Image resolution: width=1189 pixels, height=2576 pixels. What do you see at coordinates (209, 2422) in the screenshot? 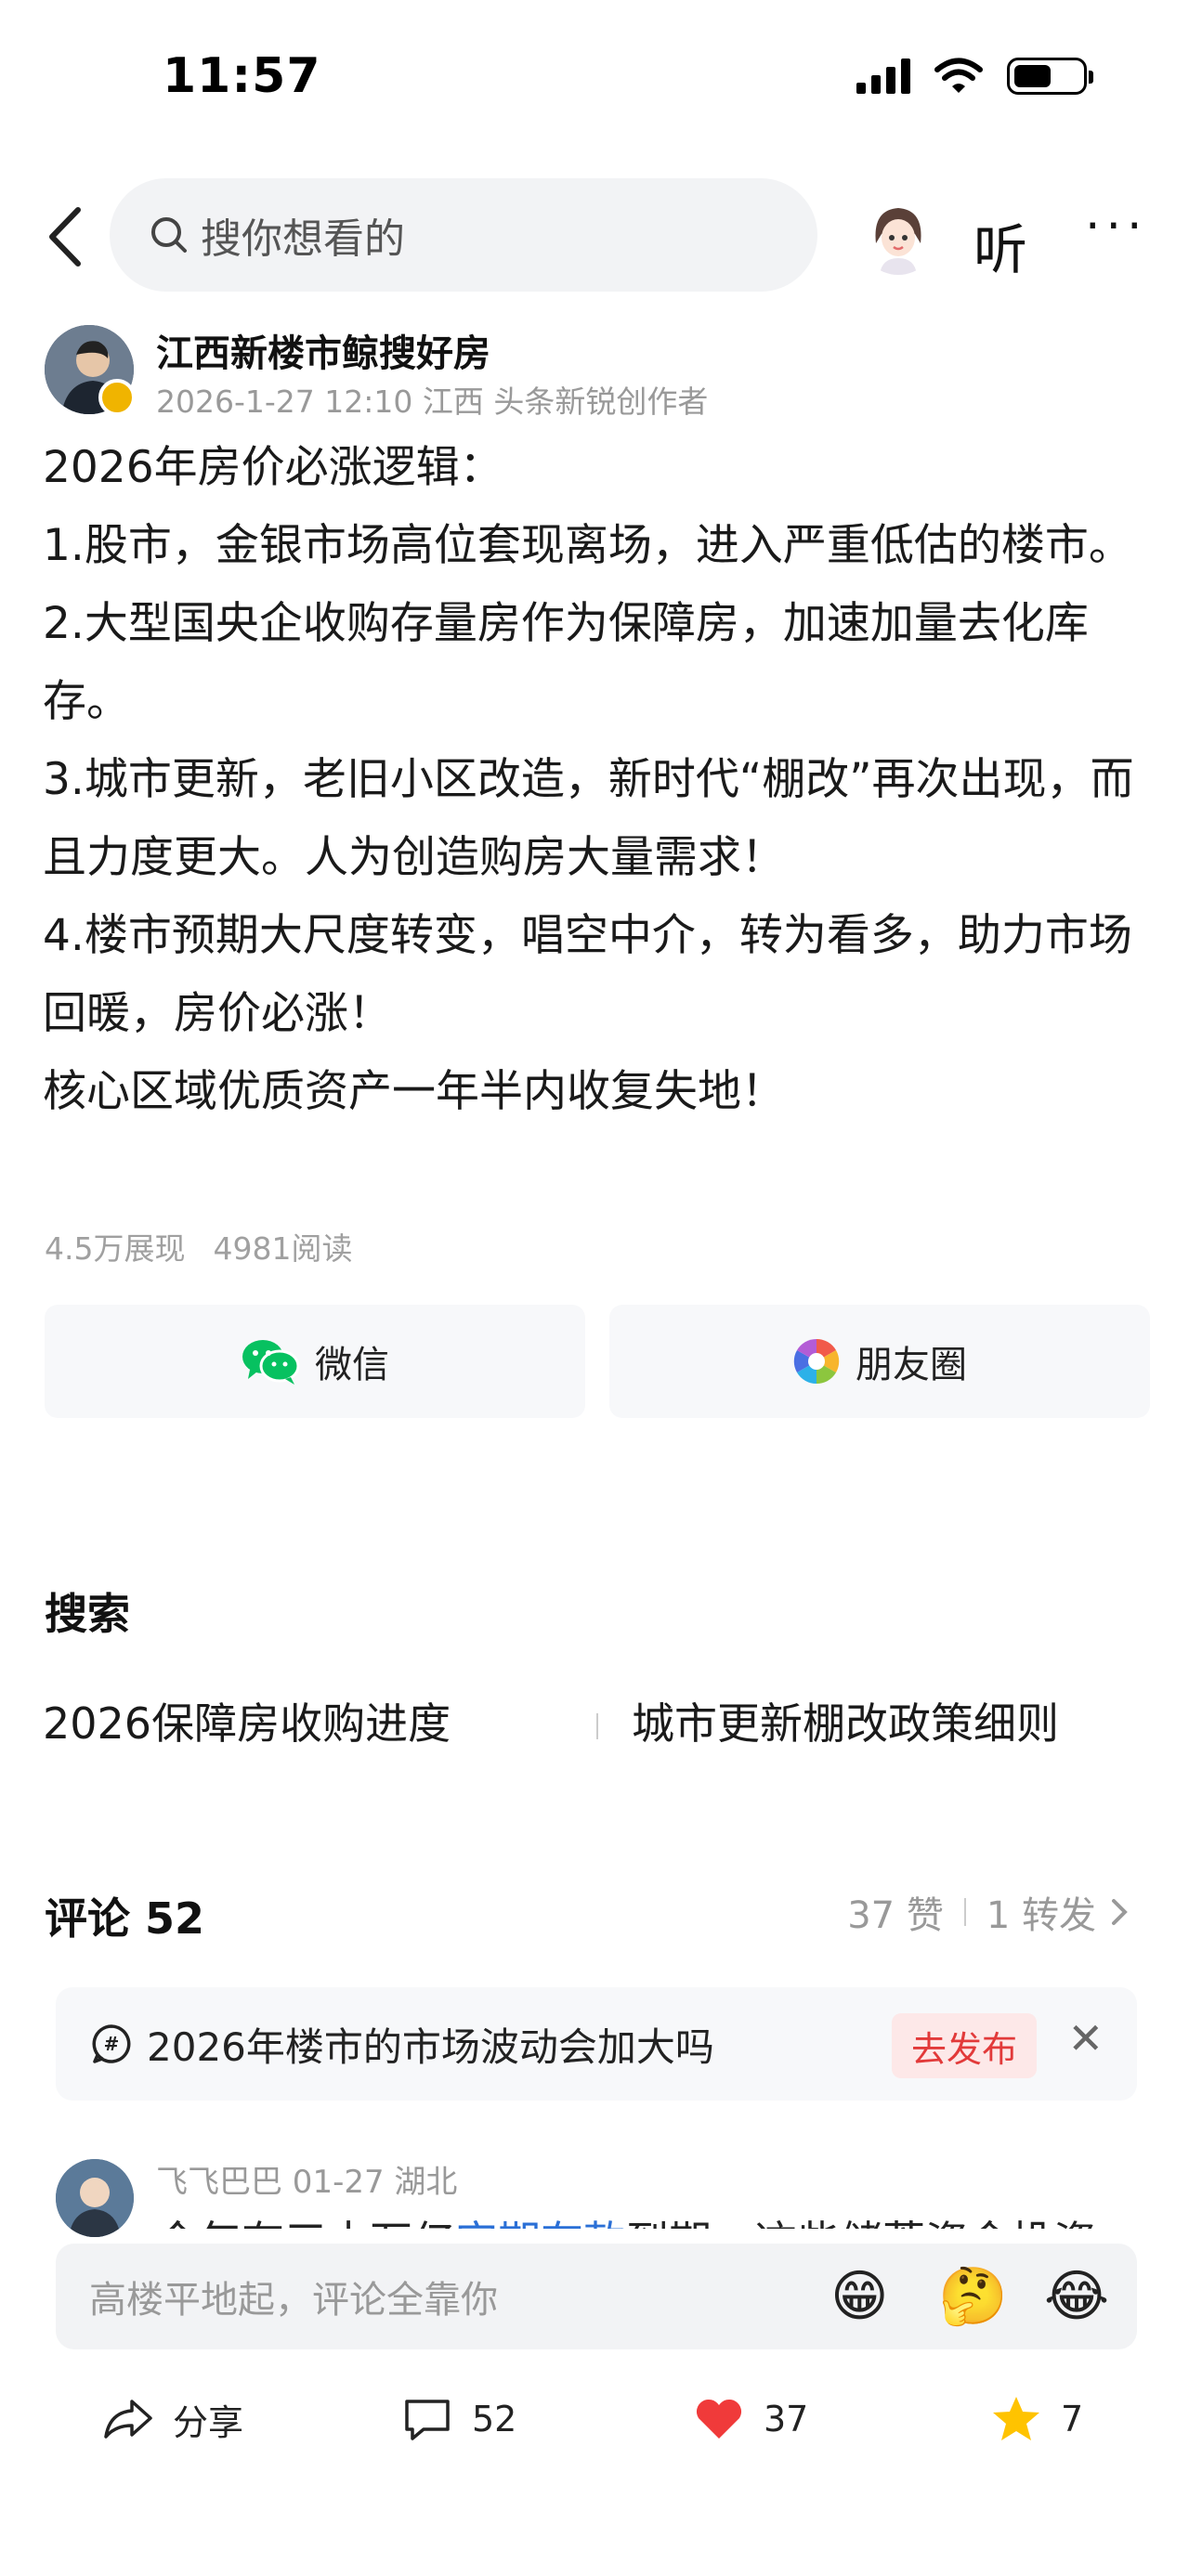
I see `share-action-label: 分享` at bounding box center [209, 2422].